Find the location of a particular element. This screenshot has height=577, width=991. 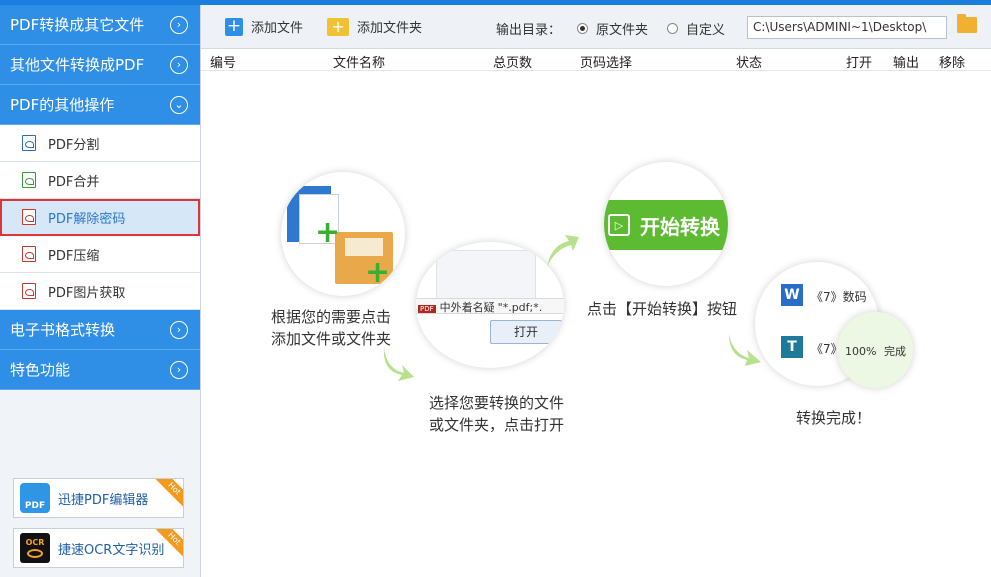

dialog-filter: "*.pdf;*. is located at coordinates (520, 307).